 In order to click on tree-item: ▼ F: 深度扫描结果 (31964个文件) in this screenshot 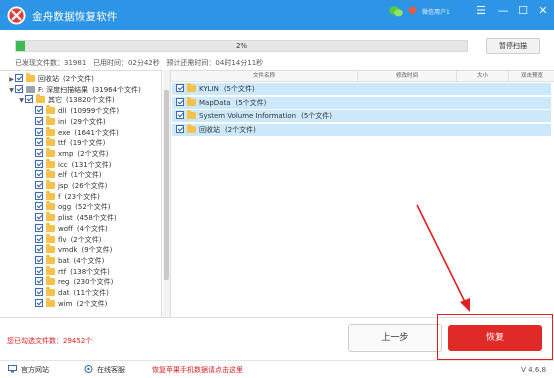, I will do `click(74, 90)`.